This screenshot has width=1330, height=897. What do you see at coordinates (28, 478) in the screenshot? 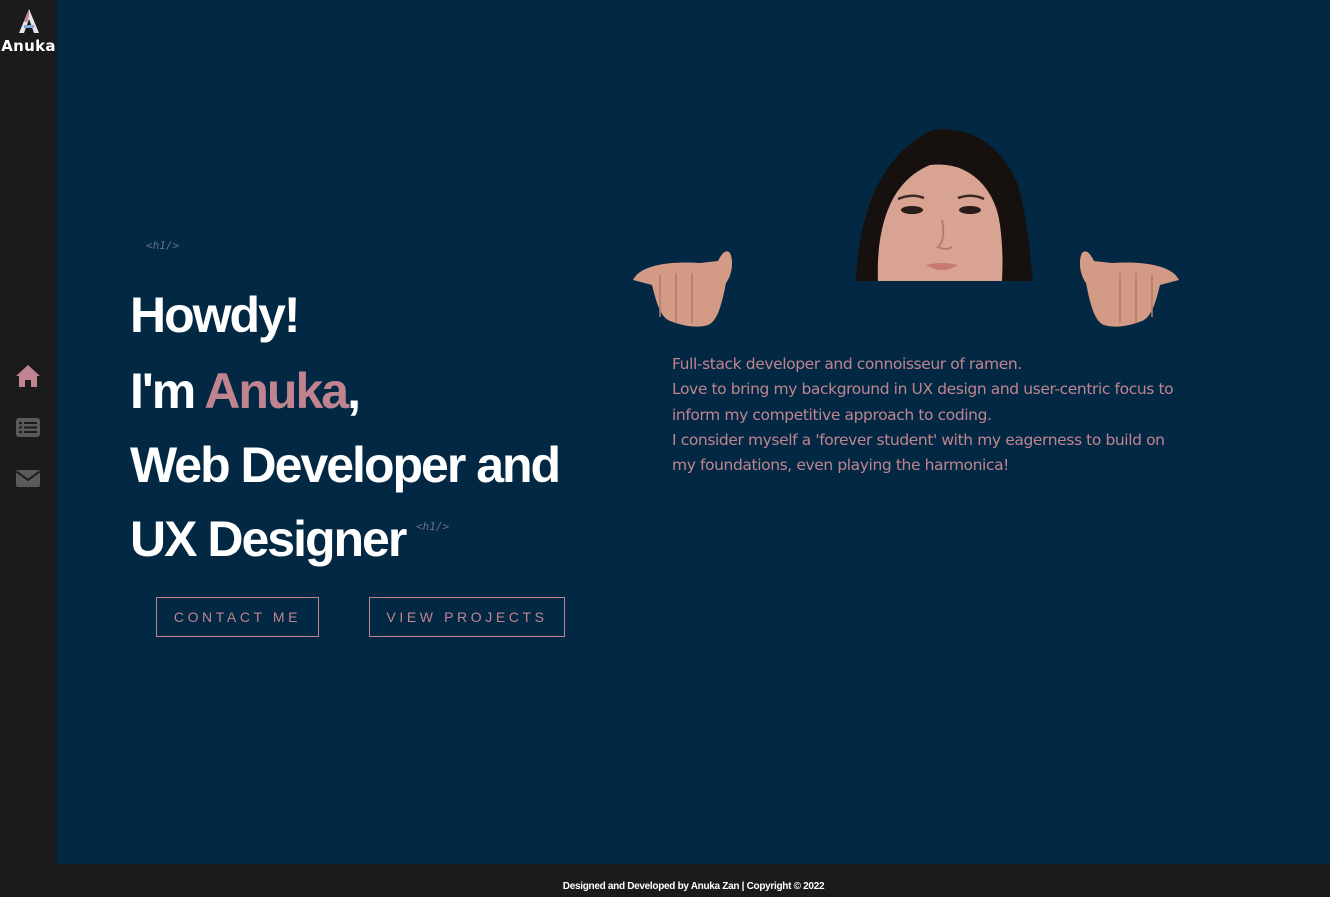
I see `envelope-icon` at bounding box center [28, 478].